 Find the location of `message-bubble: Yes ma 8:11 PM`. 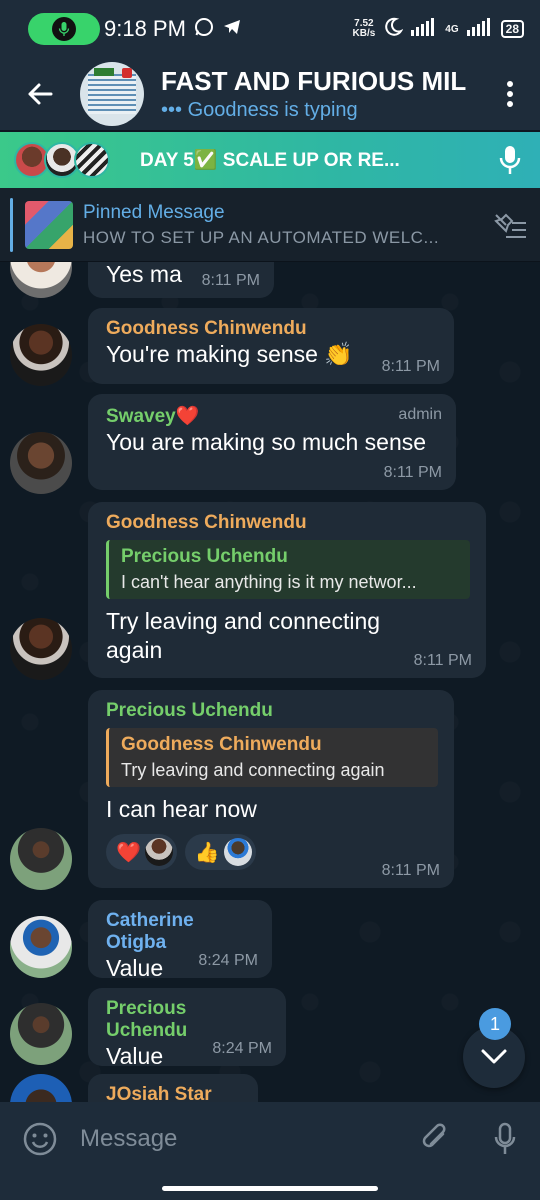

message-bubble: Yes ma 8:11 PM is located at coordinates (181, 280).